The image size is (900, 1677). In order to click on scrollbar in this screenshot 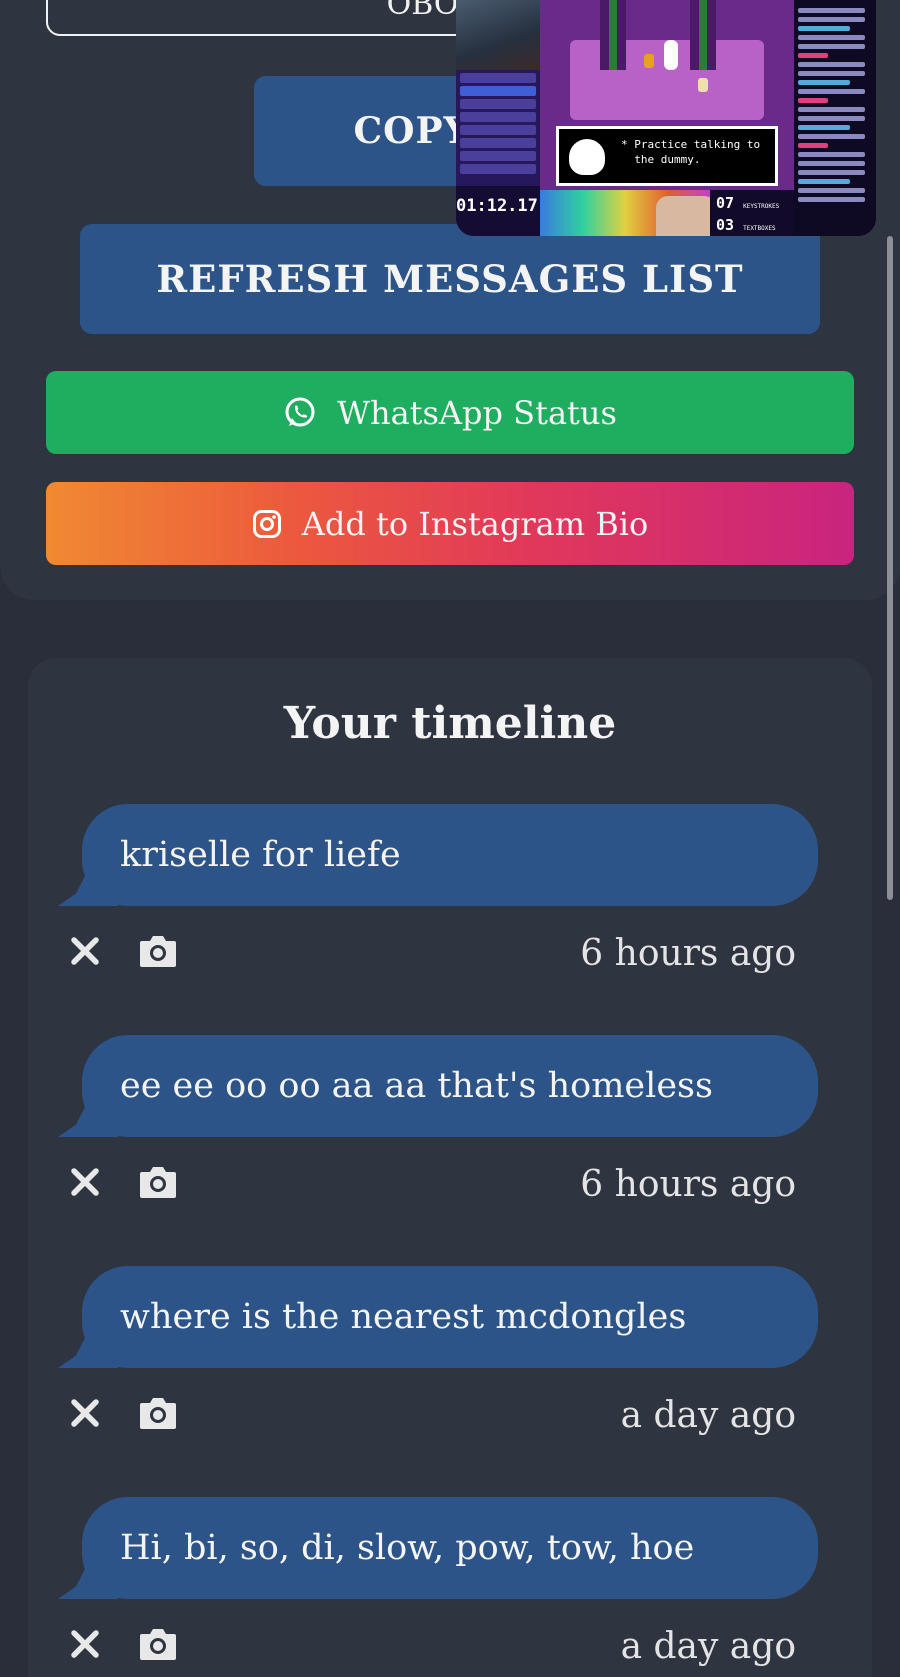, I will do `click(890, 568)`.